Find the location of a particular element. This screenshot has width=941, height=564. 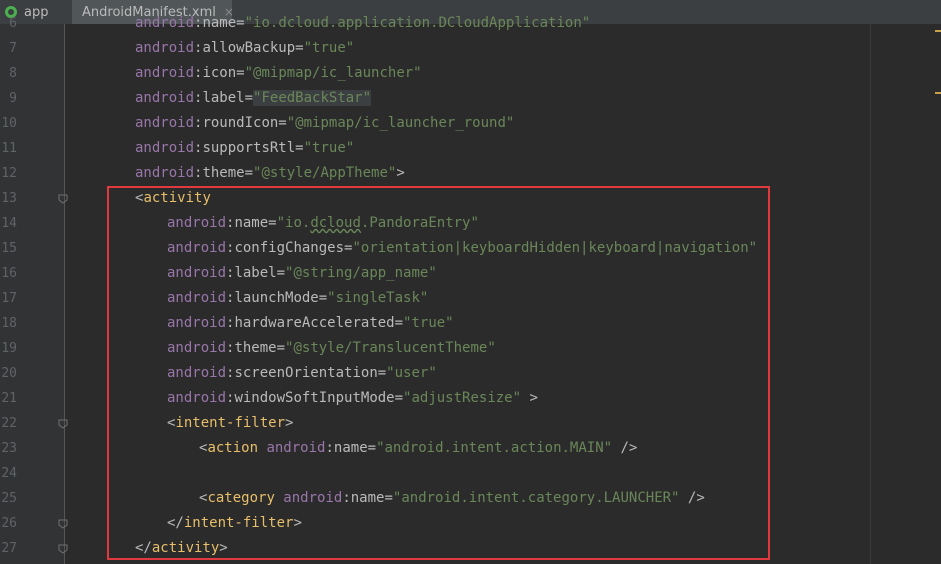

line-number: 14 is located at coordinates (9, 223).